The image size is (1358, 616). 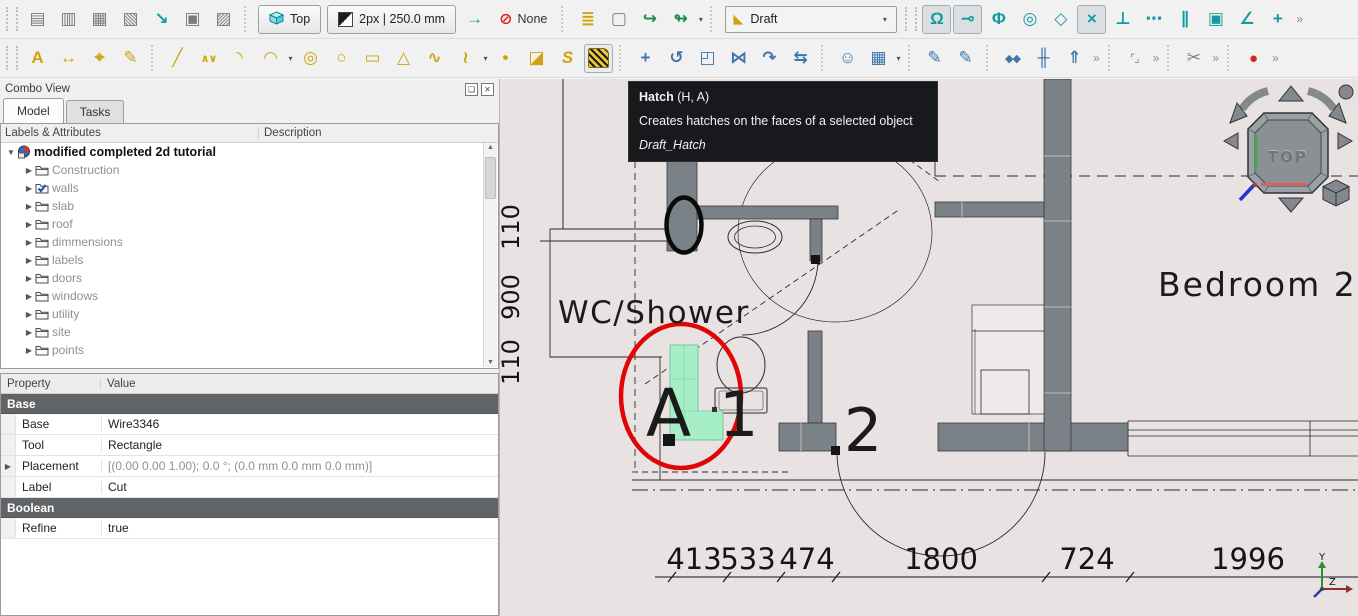 I want to click on property-row-label: Label Cut, so click(x=249, y=487).